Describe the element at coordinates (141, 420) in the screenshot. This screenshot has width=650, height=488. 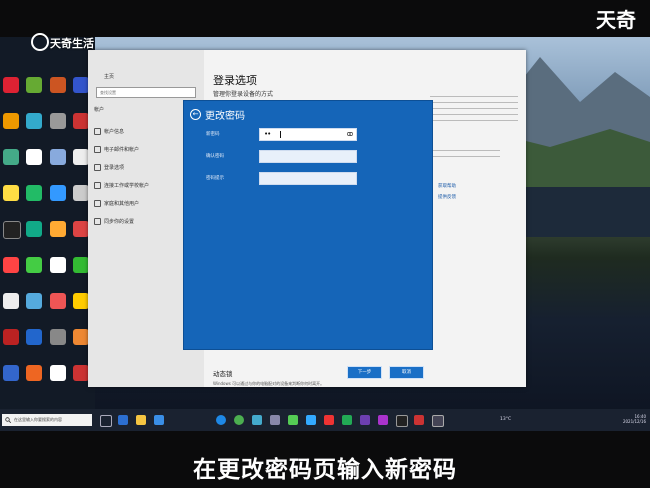
I see `folder-icon` at that location.